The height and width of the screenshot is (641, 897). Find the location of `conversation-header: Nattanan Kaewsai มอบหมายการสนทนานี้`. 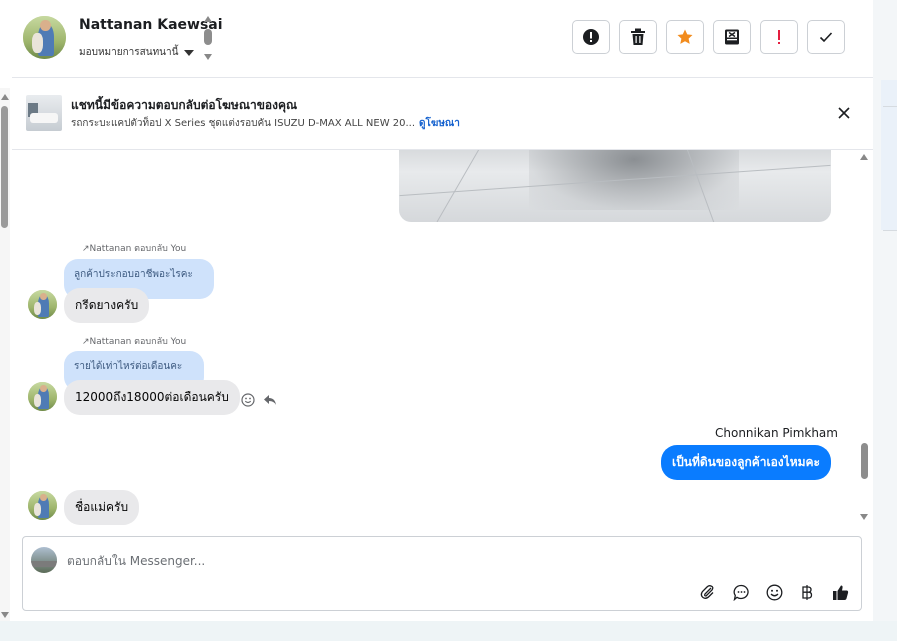

conversation-header: Nattanan Kaewsai มอบหมายการสนทนานี้ is located at coordinates (442, 39).